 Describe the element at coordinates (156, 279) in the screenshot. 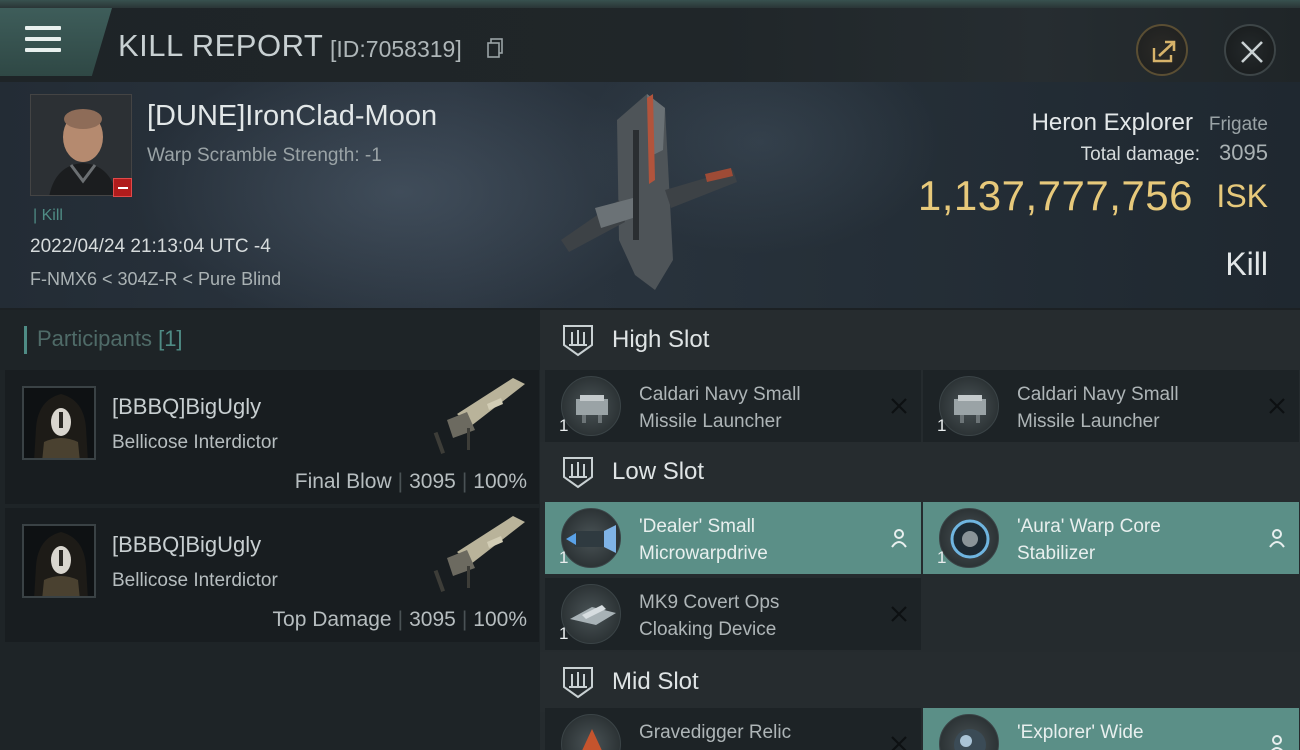

I see `kill-location: F-NMX6 < 304Z-R < Pure Blind` at that location.